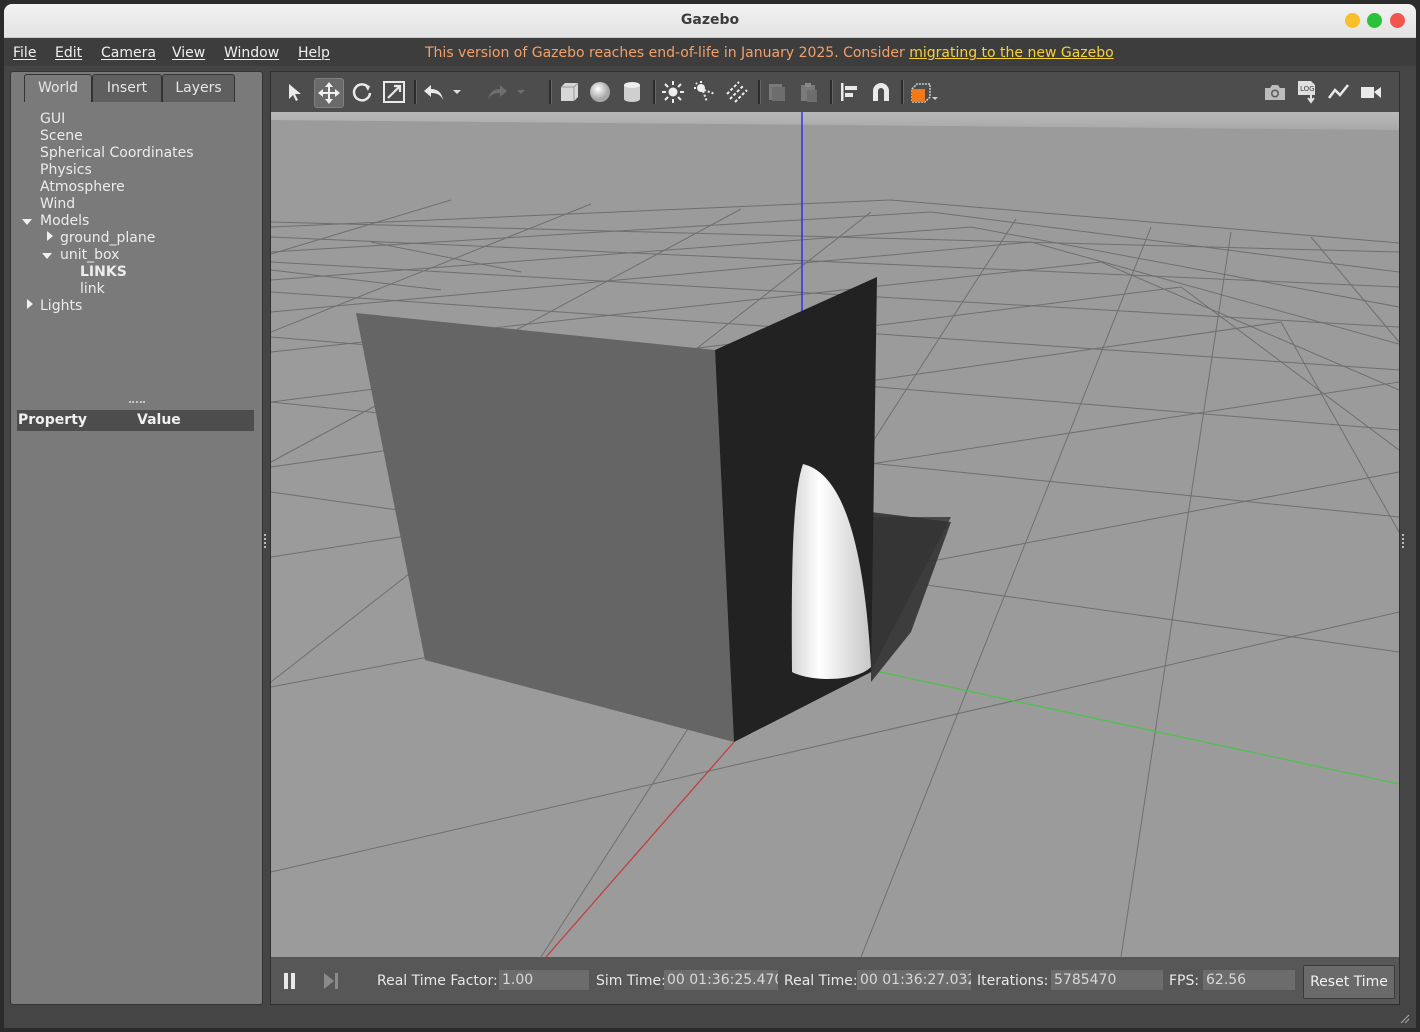 The image size is (1420, 1032). I want to click on tree-item-unit-box: unit_box, so click(89, 255).